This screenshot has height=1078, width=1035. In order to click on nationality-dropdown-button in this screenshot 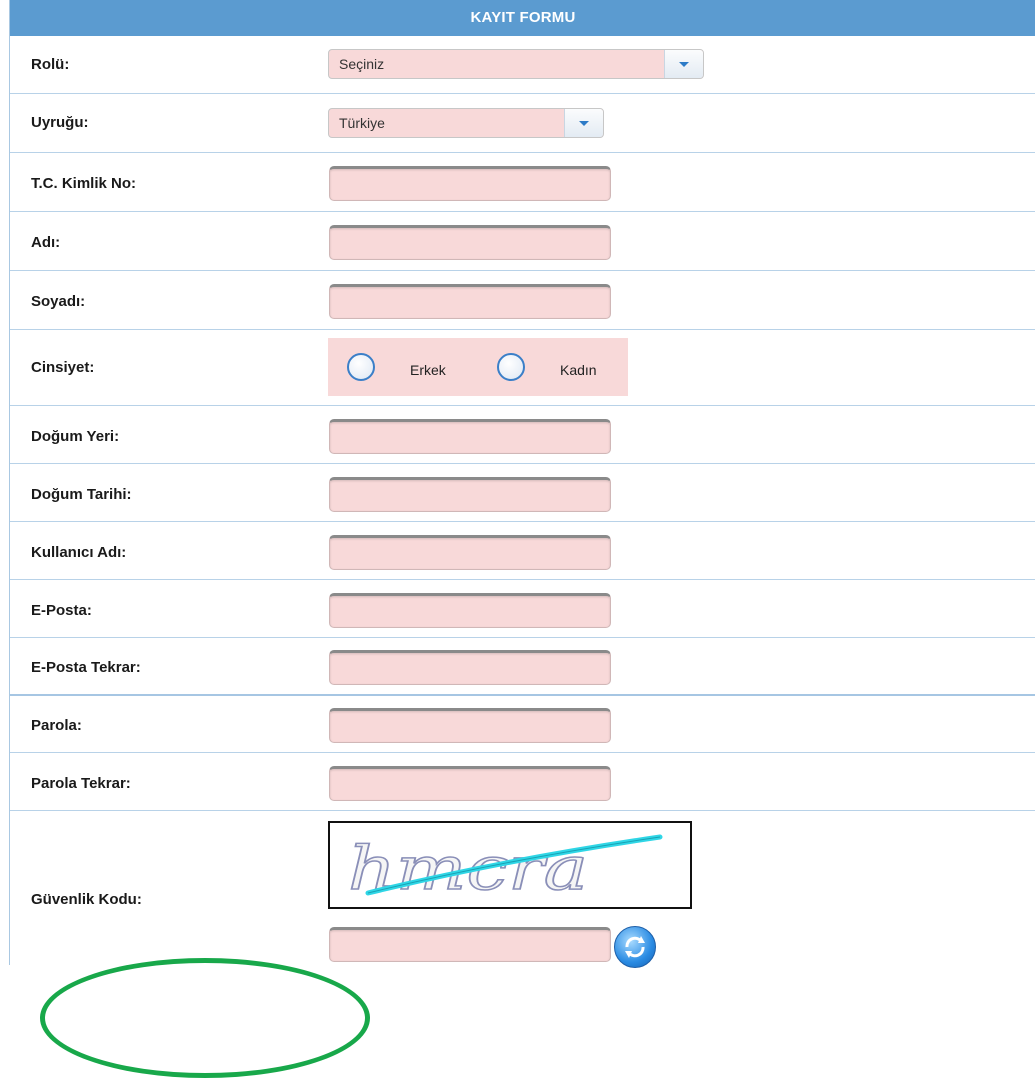, I will do `click(583, 123)`.